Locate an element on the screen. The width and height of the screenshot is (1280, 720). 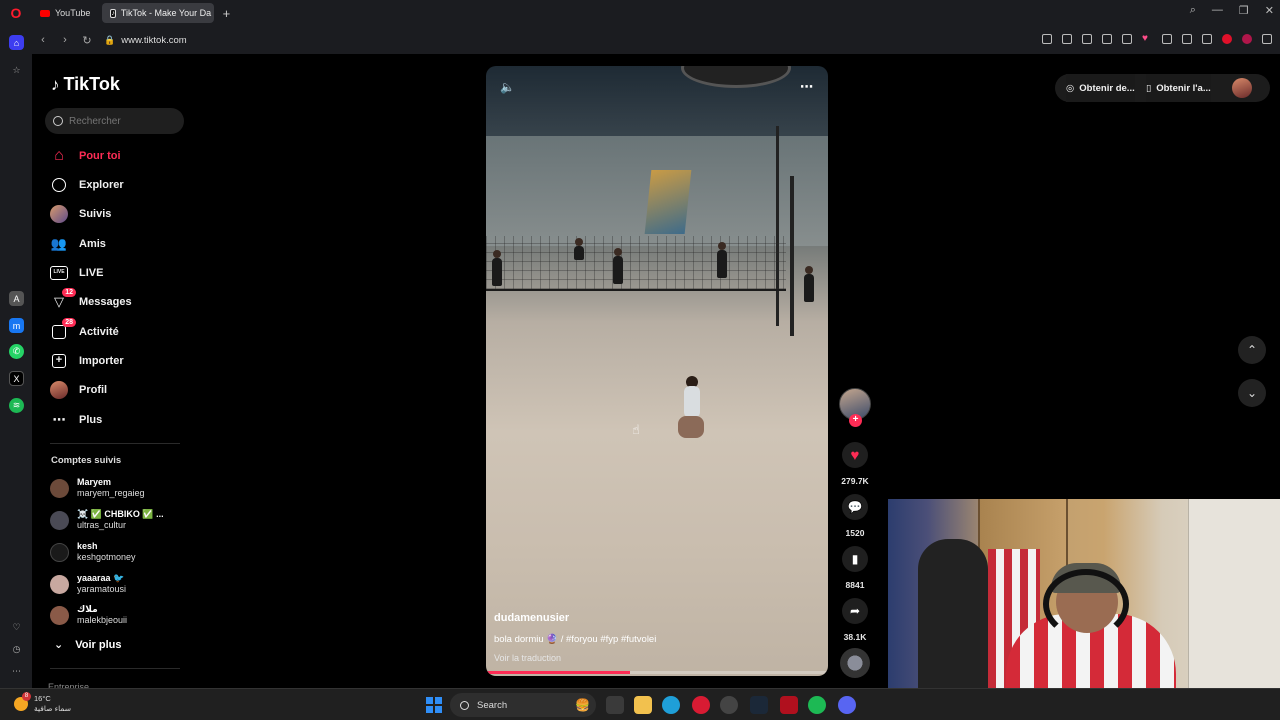
edit-icon is located at coordinates (1047, 39).